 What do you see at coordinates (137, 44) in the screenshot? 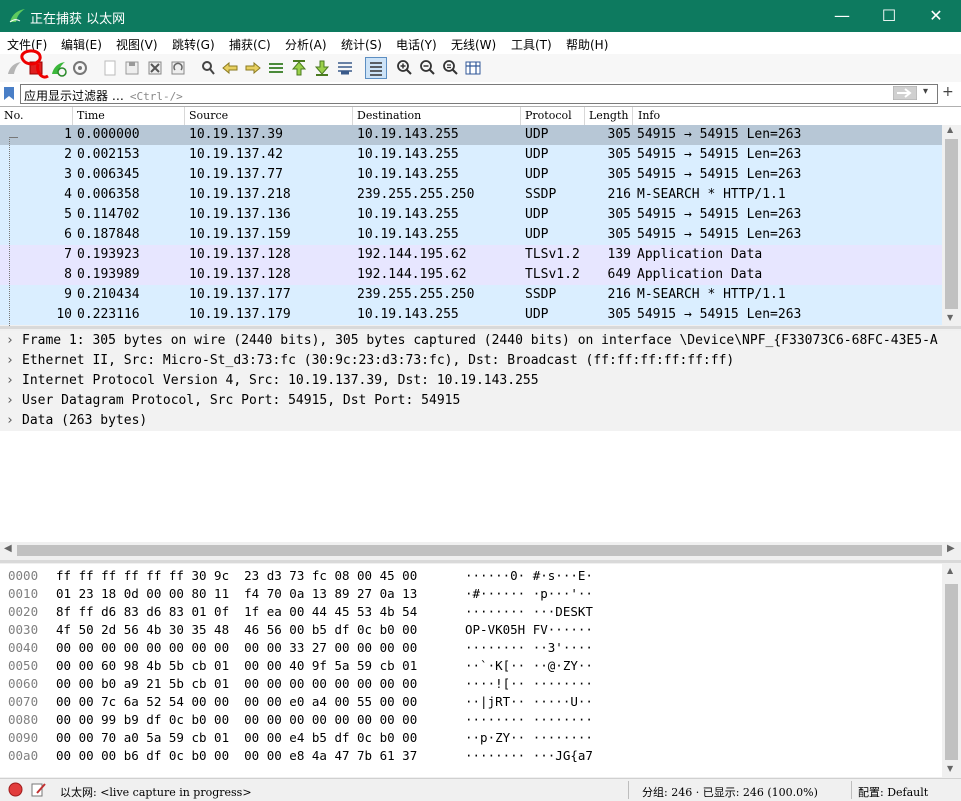
I see `menu-view: 视图(V)` at bounding box center [137, 44].